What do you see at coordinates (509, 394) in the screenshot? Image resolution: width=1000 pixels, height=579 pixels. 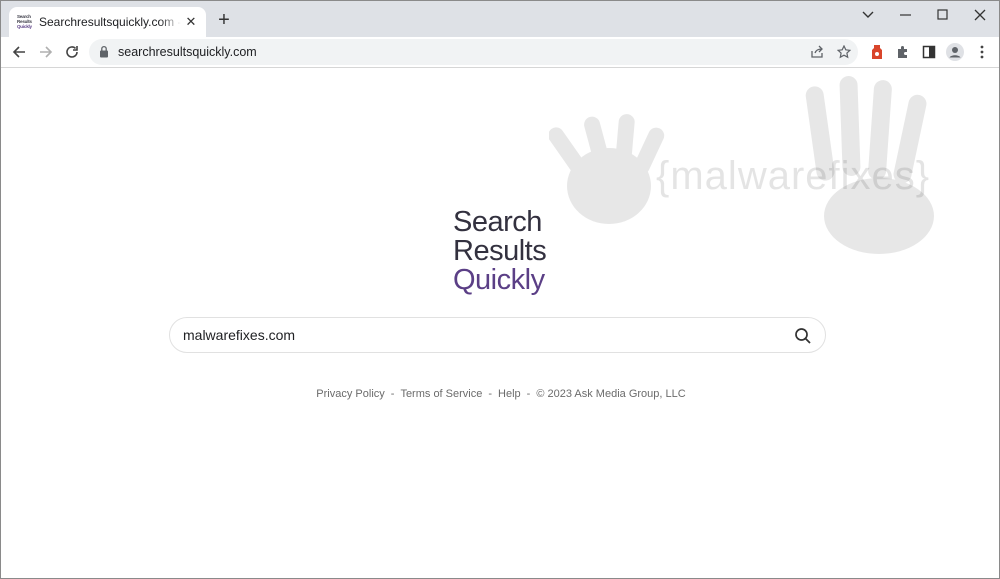 I see `help-link: Help` at bounding box center [509, 394].